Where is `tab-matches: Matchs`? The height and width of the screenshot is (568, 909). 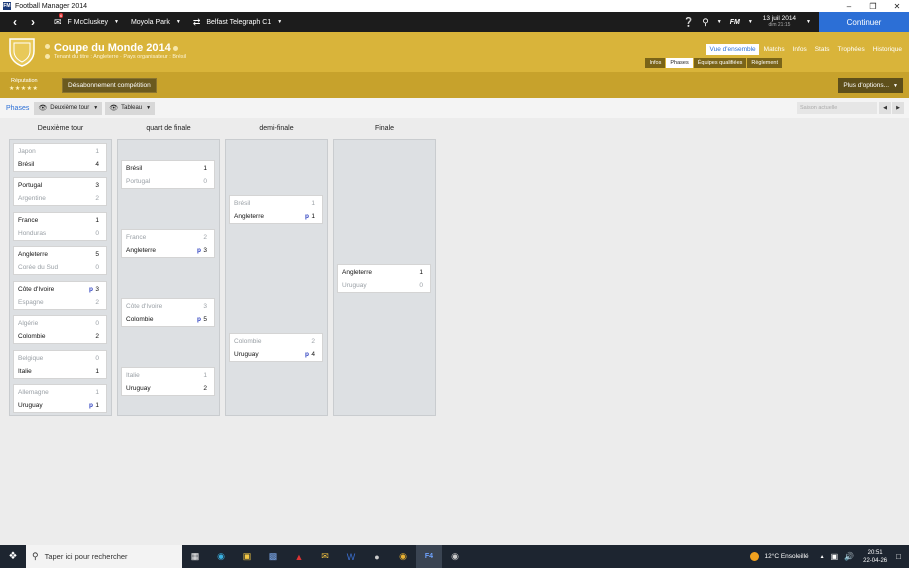 tab-matches: Matchs is located at coordinates (774, 49).